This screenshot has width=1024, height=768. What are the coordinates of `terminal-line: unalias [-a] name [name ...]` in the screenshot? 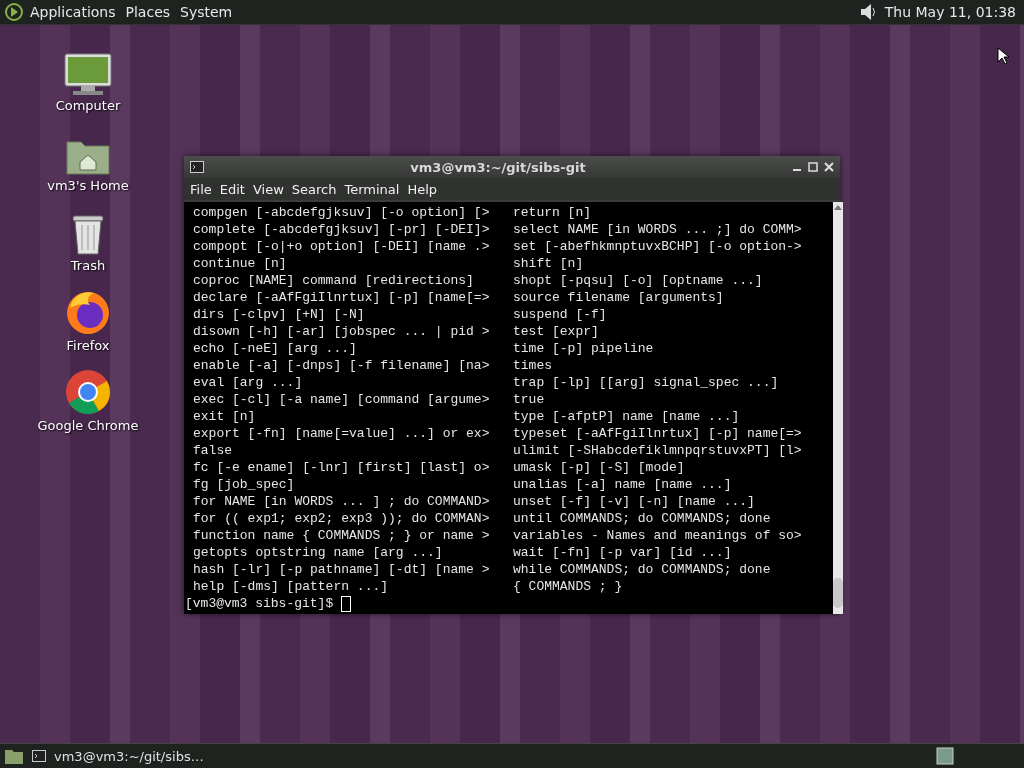 It's located at (623, 484).